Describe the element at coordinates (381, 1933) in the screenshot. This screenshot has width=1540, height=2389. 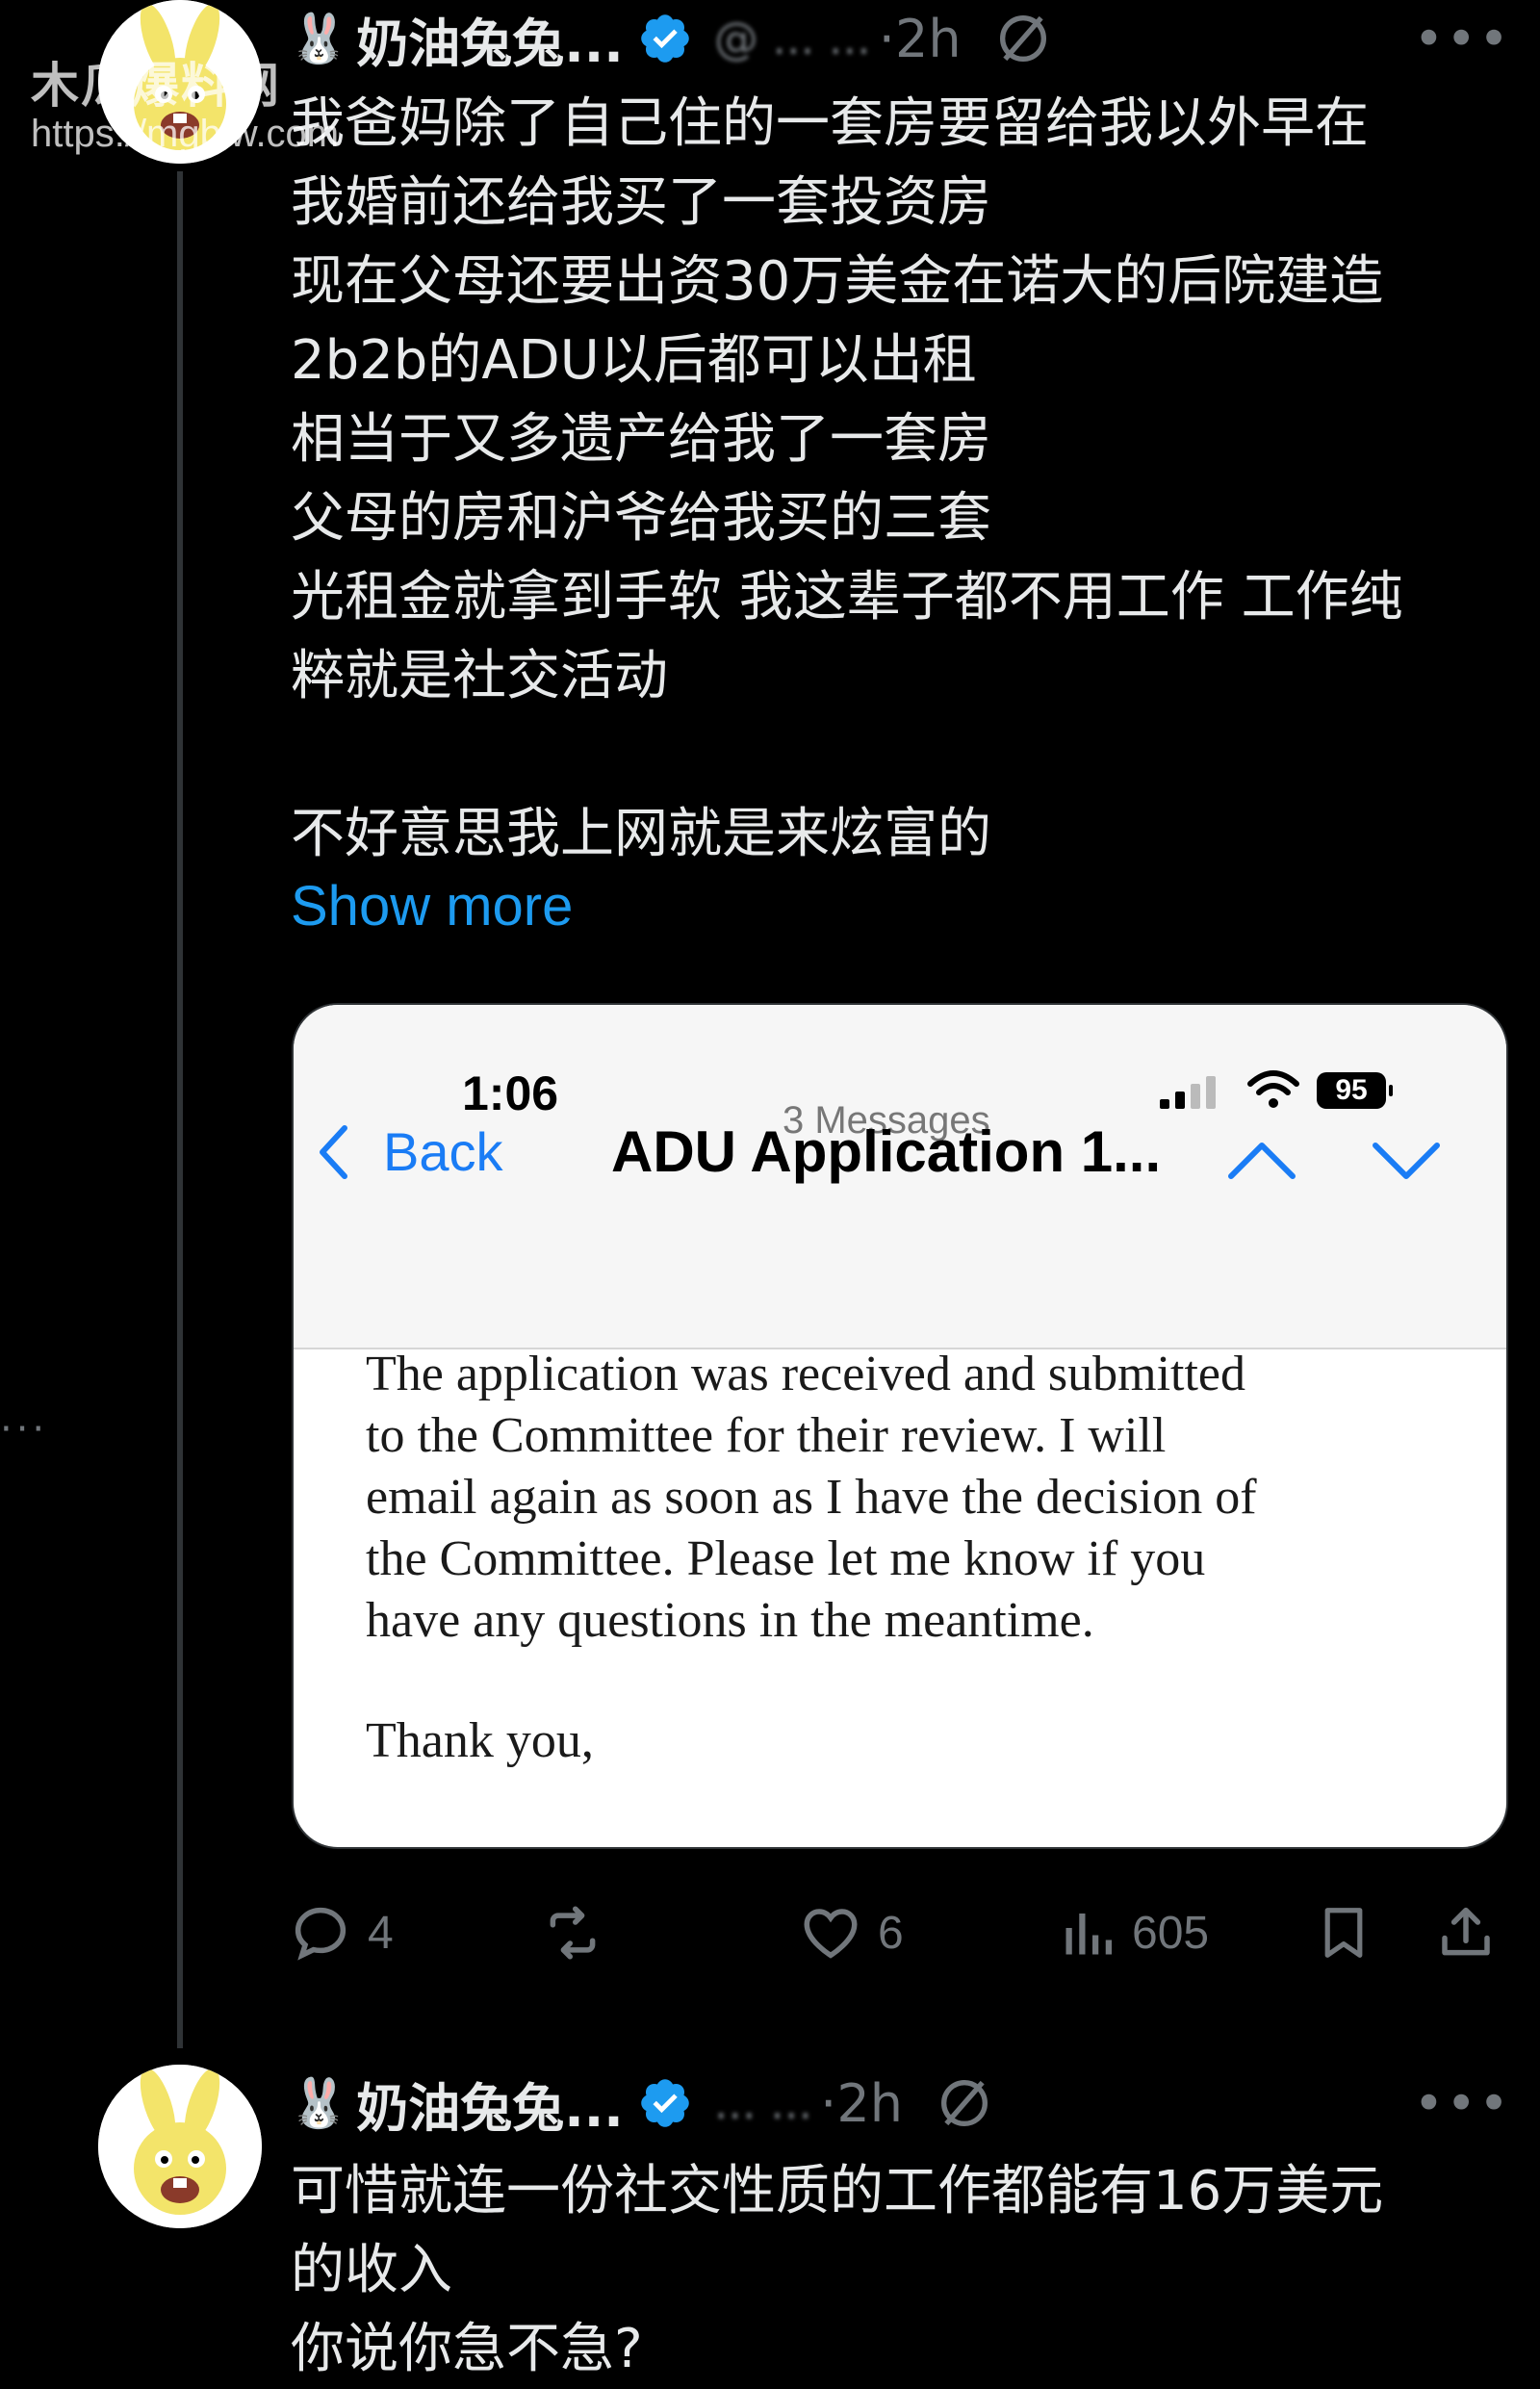
I see `reply-count: 4` at that location.